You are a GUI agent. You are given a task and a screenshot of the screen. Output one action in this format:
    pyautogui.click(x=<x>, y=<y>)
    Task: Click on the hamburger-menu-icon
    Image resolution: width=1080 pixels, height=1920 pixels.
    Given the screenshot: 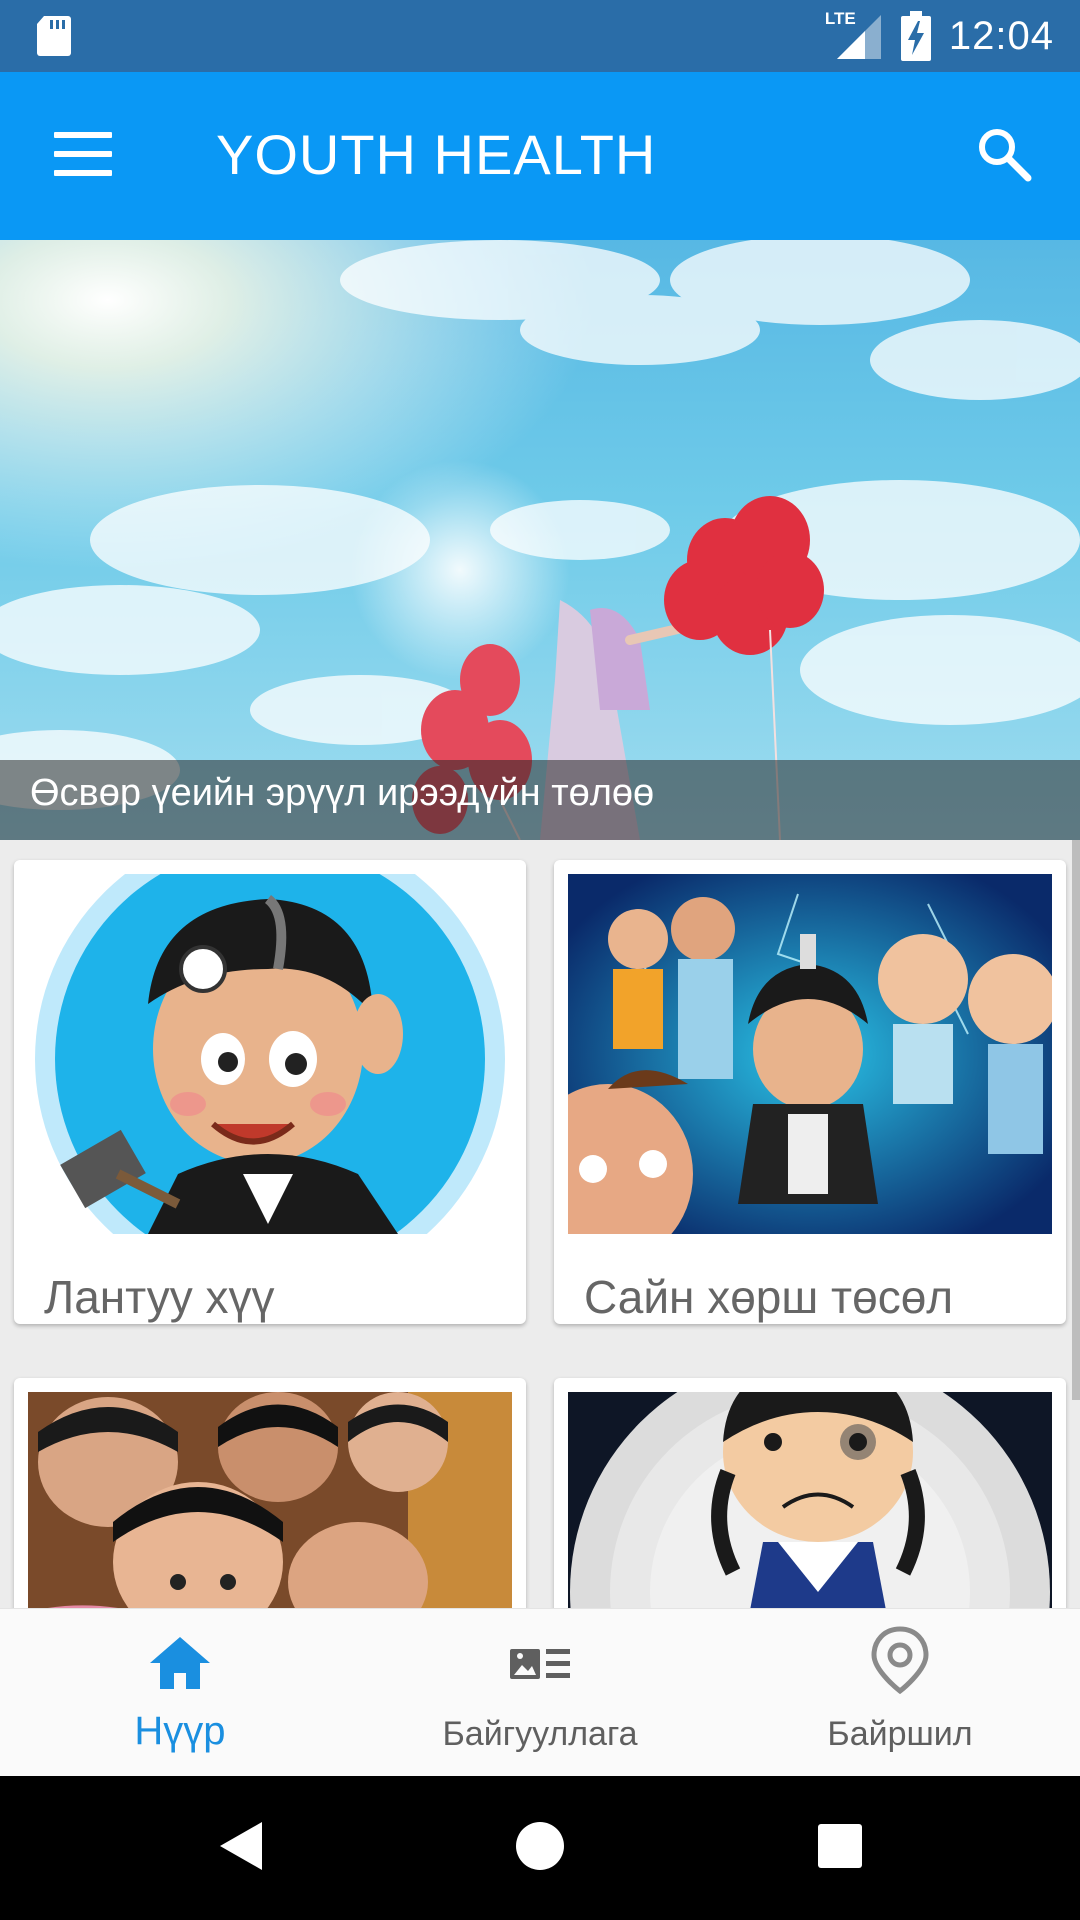 What is the action you would take?
    pyautogui.click(x=83, y=154)
    